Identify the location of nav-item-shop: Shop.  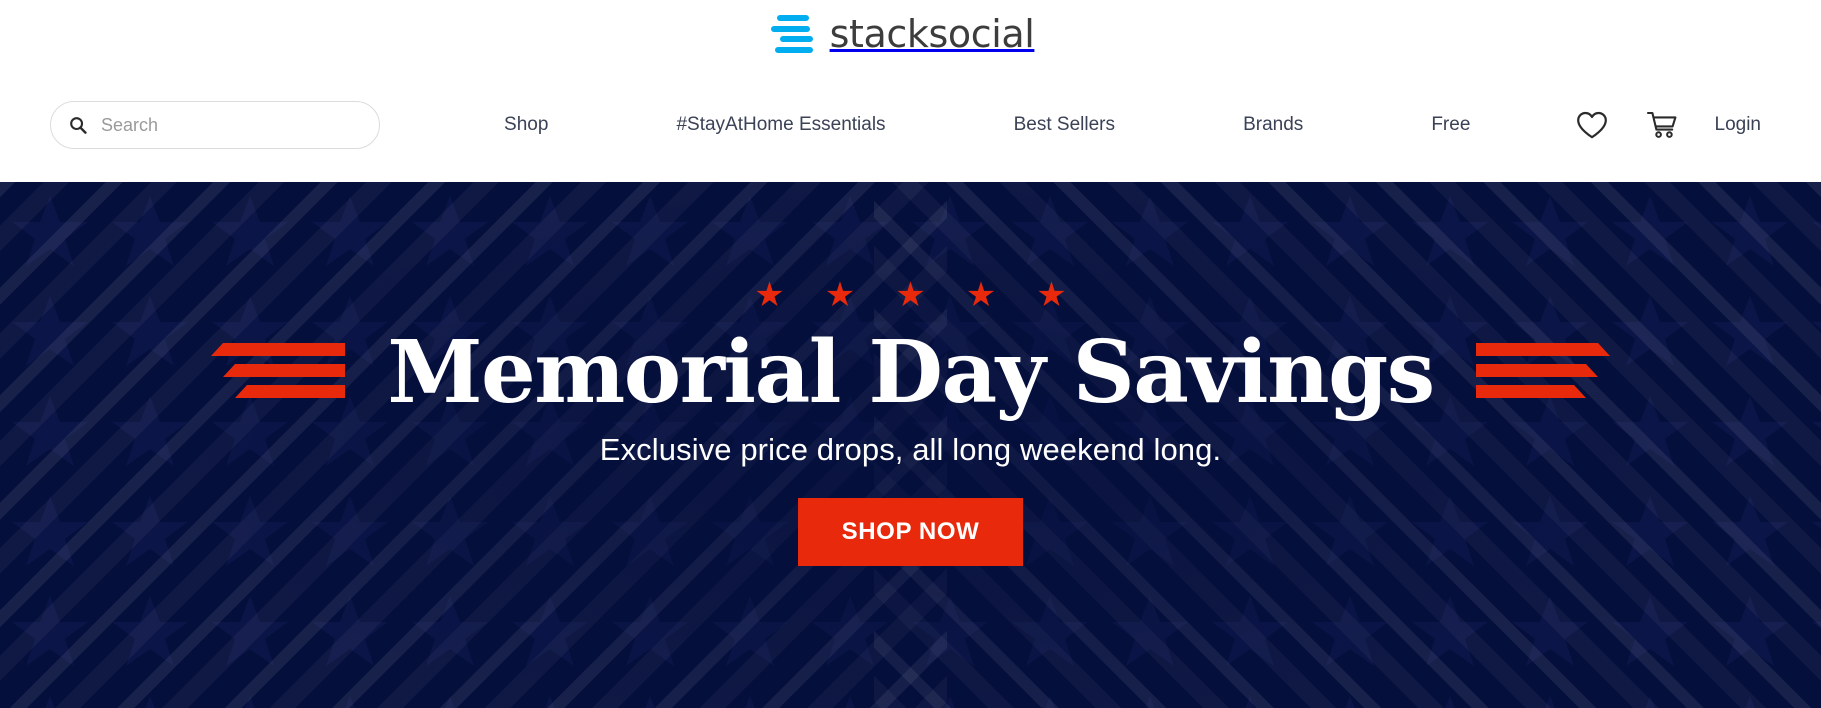
(526, 125).